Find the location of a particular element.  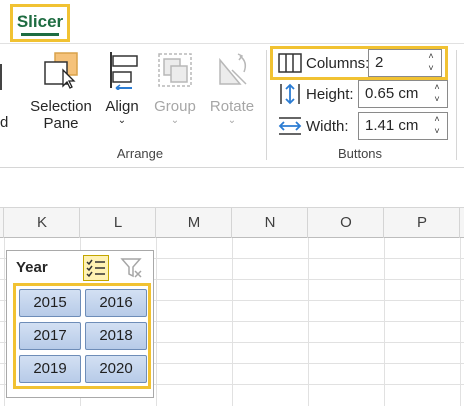

ribbon-tab-bar: Slicer is located at coordinates (232, 22).